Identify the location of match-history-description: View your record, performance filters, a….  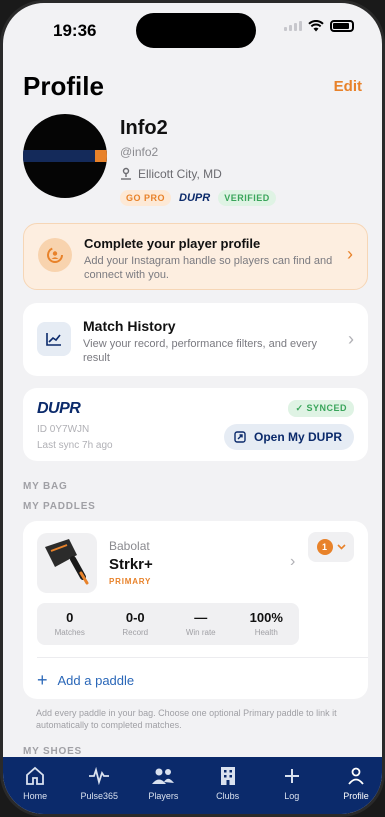
(200, 351).